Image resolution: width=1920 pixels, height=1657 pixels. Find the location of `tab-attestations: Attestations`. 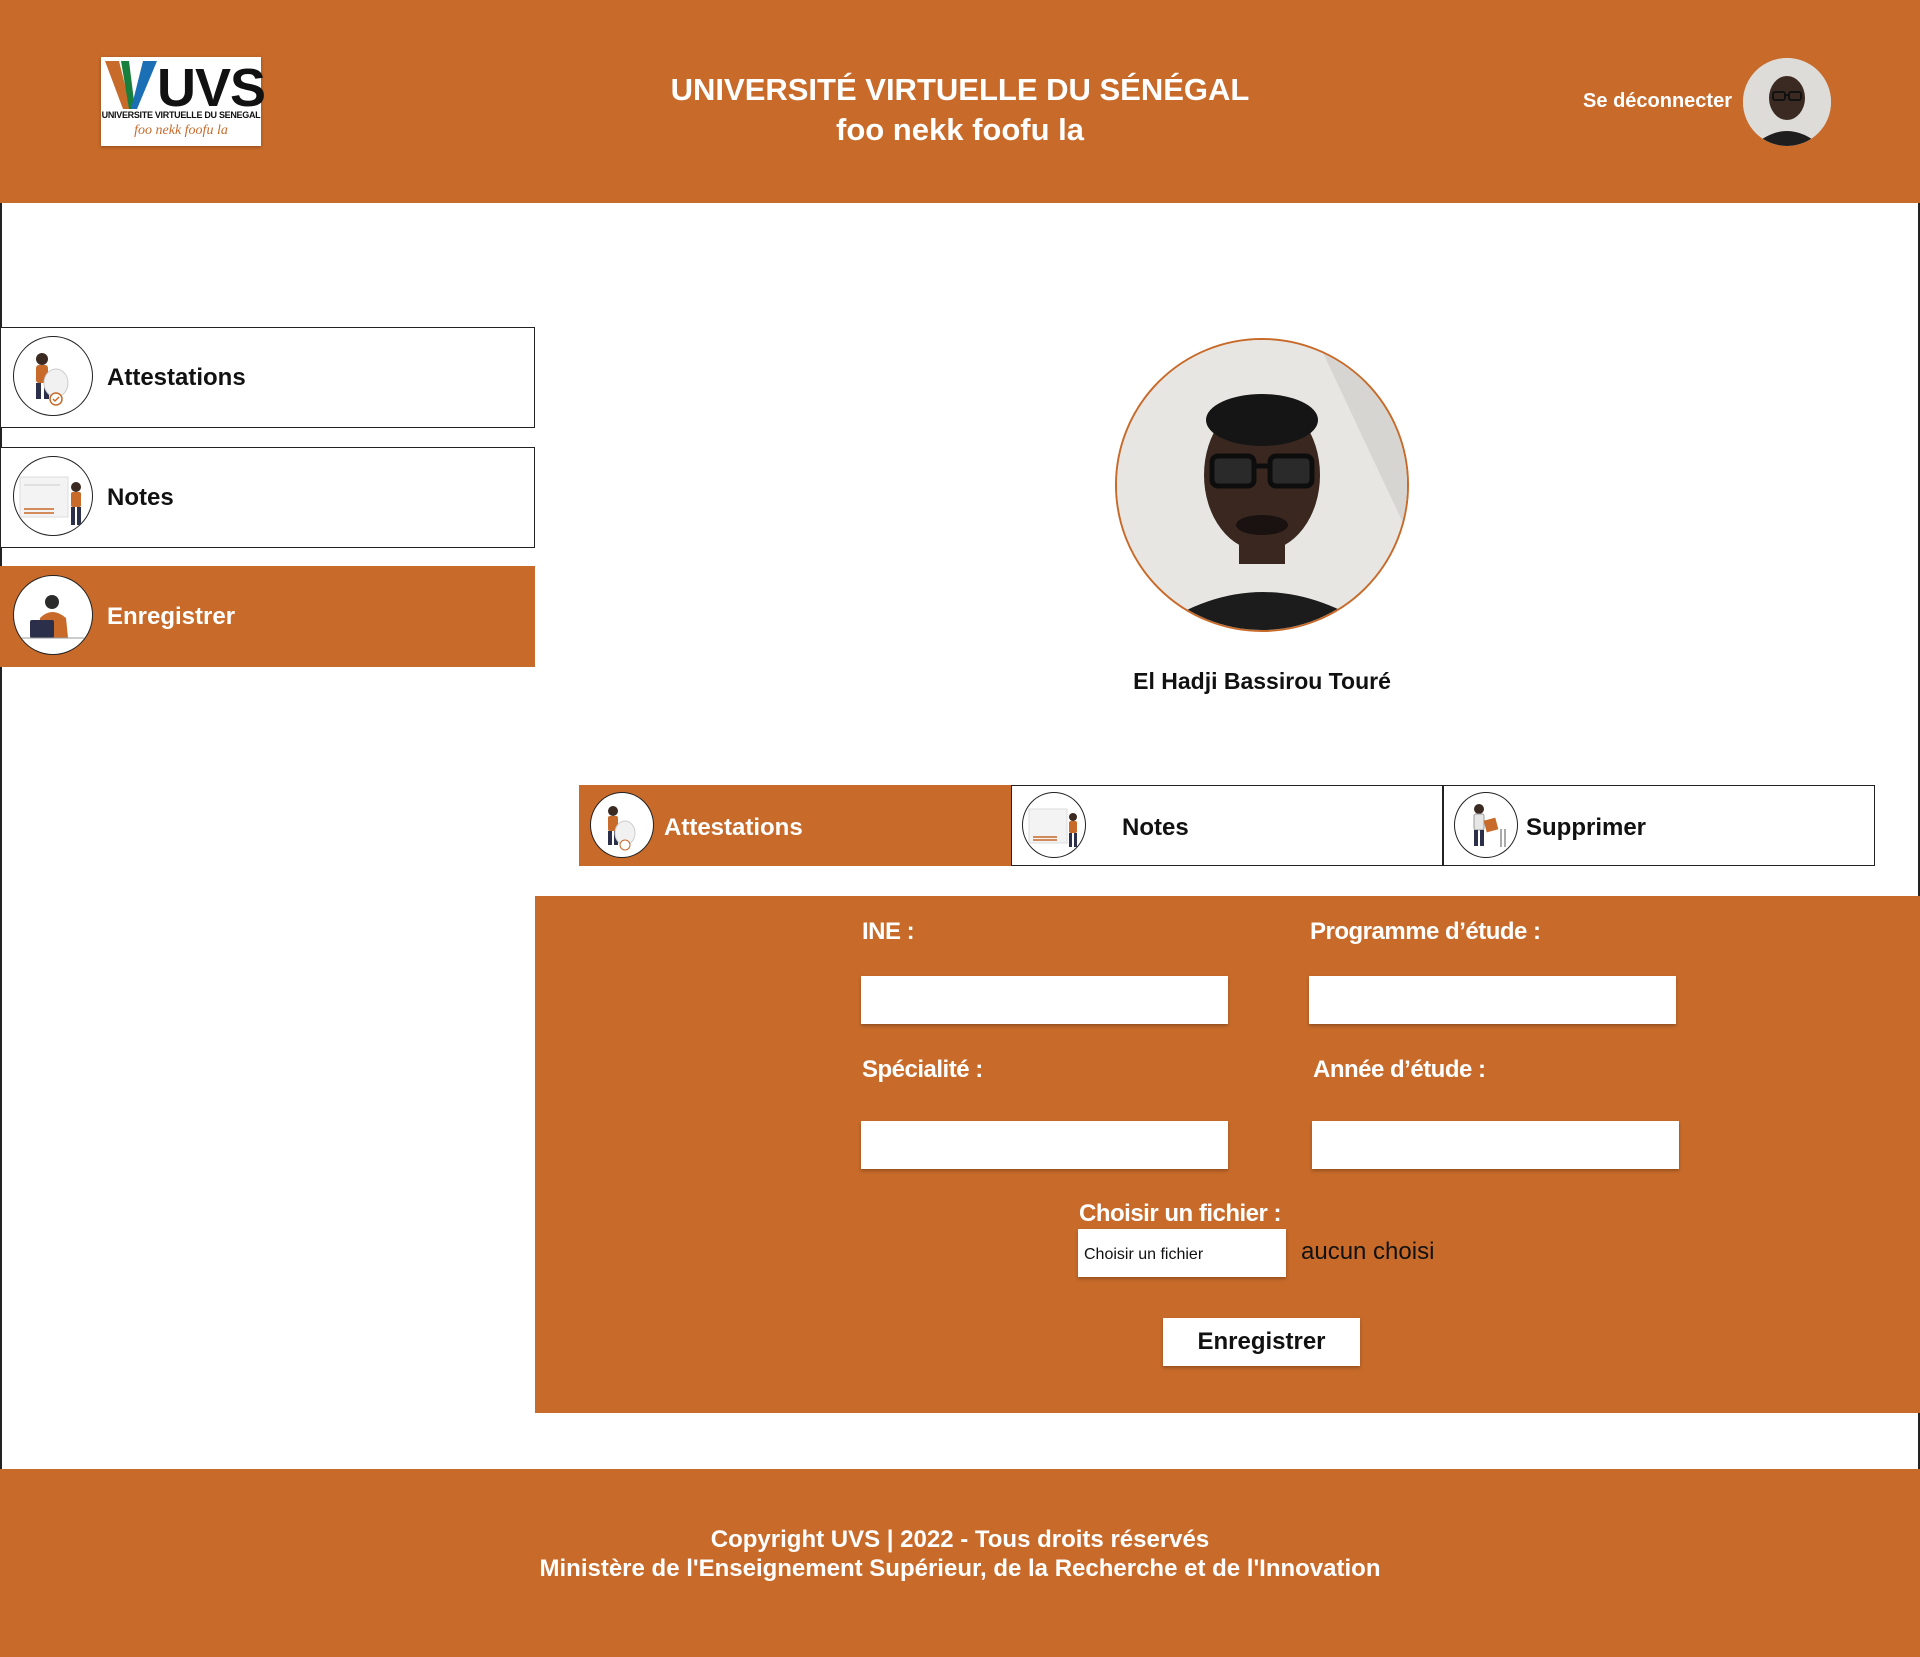

tab-attestations: Attestations is located at coordinates (795, 825).